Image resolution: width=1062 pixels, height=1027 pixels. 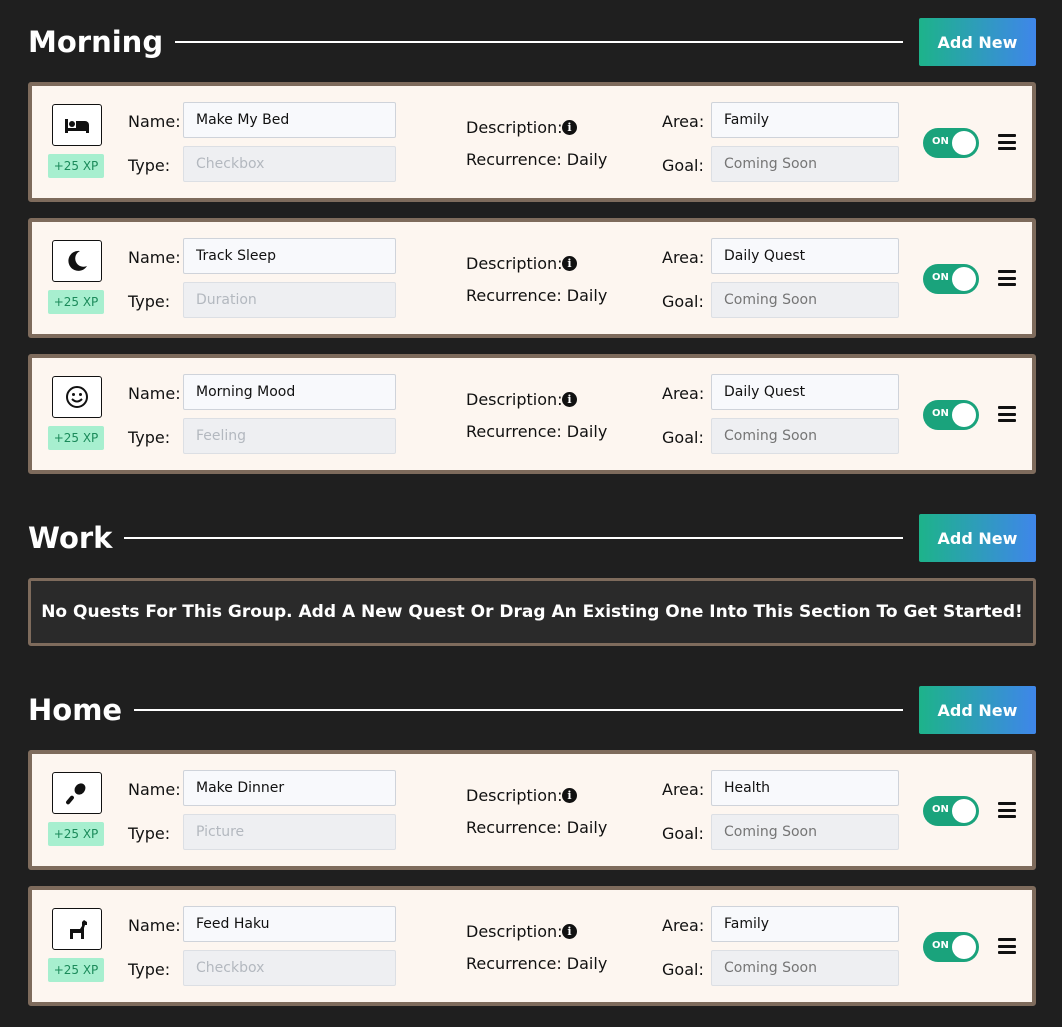 I want to click on section-header-morning: Morning Add New, so click(x=532, y=42).